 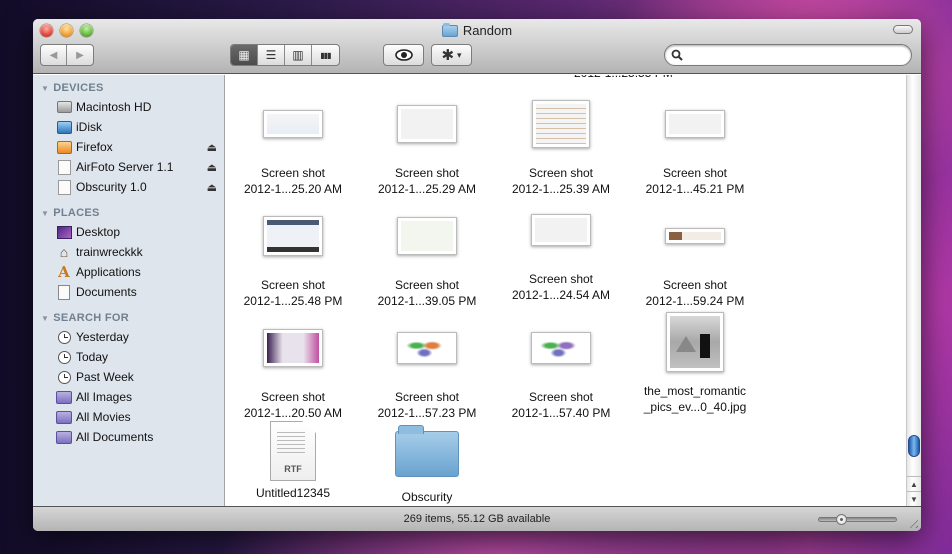 I want to click on file-name: Screen shot 2012-1...20.50 AM, so click(x=293, y=405).